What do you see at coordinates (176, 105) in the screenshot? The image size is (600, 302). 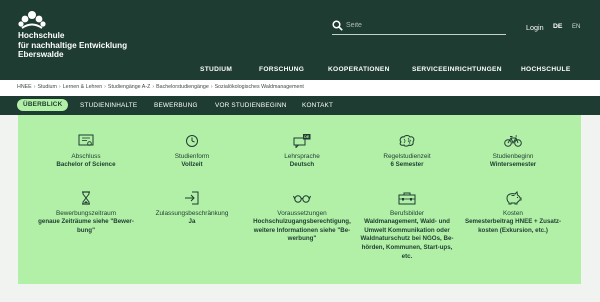 I see `tab-bewerbung: BEWERBUNG` at bounding box center [176, 105].